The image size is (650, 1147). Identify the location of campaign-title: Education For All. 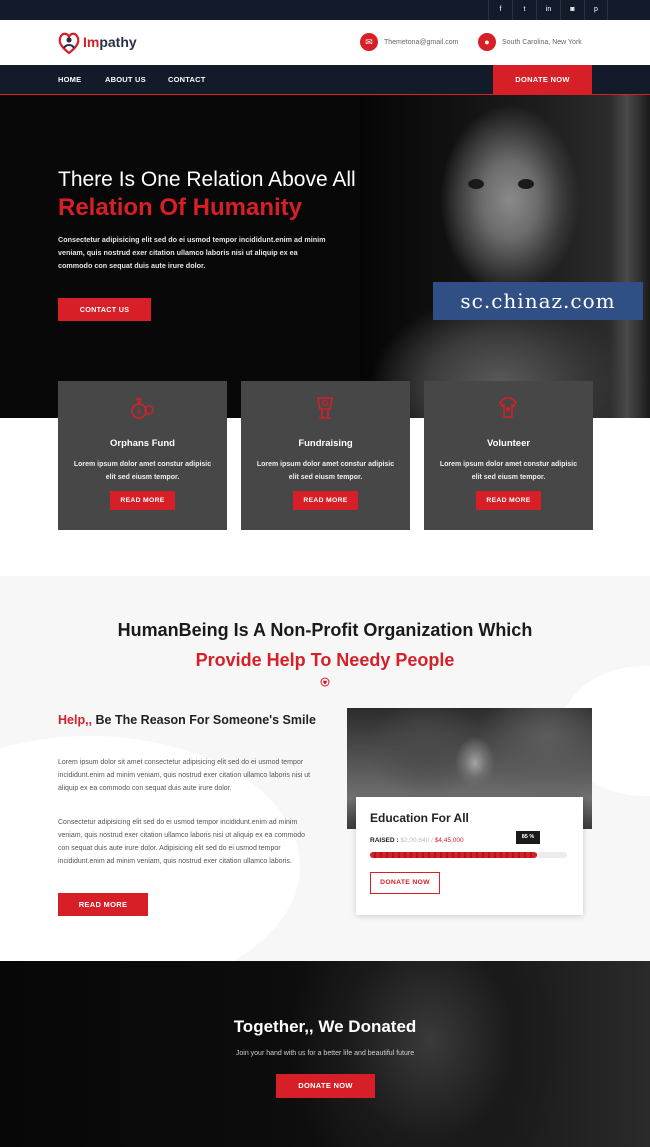
(419, 818).